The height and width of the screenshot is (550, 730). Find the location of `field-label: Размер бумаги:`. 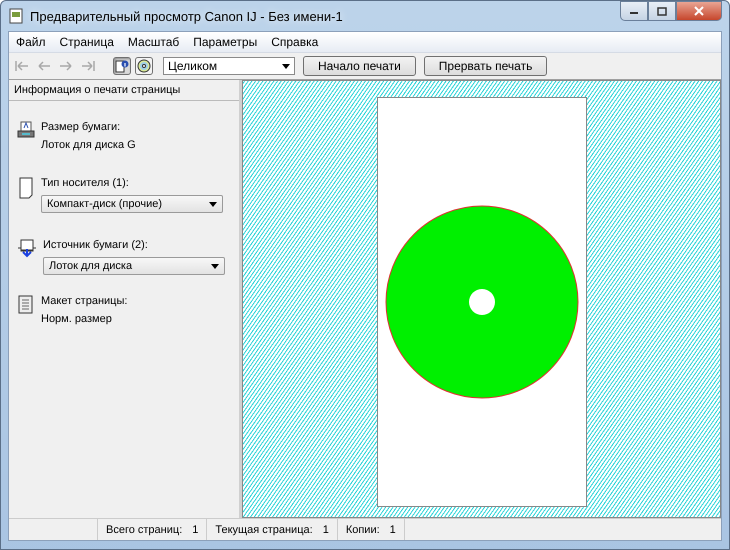

field-label: Размер бумаги: is located at coordinates (81, 127).